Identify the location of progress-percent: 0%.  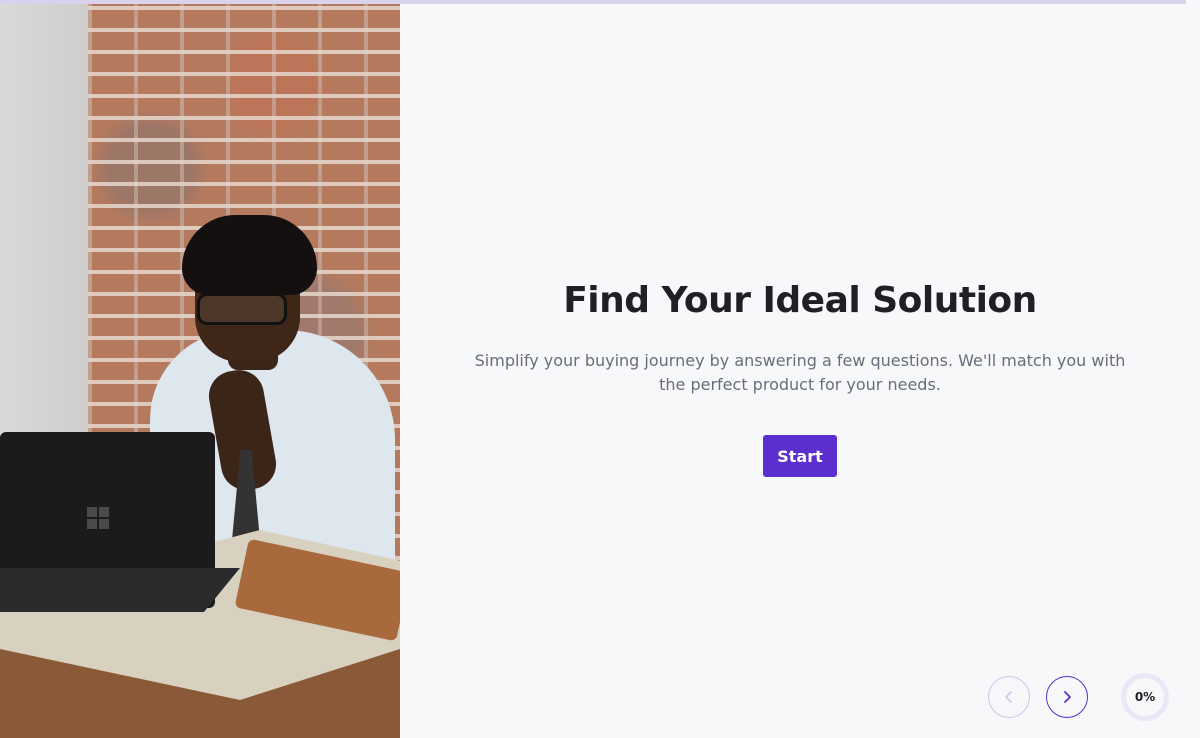
(1145, 697).